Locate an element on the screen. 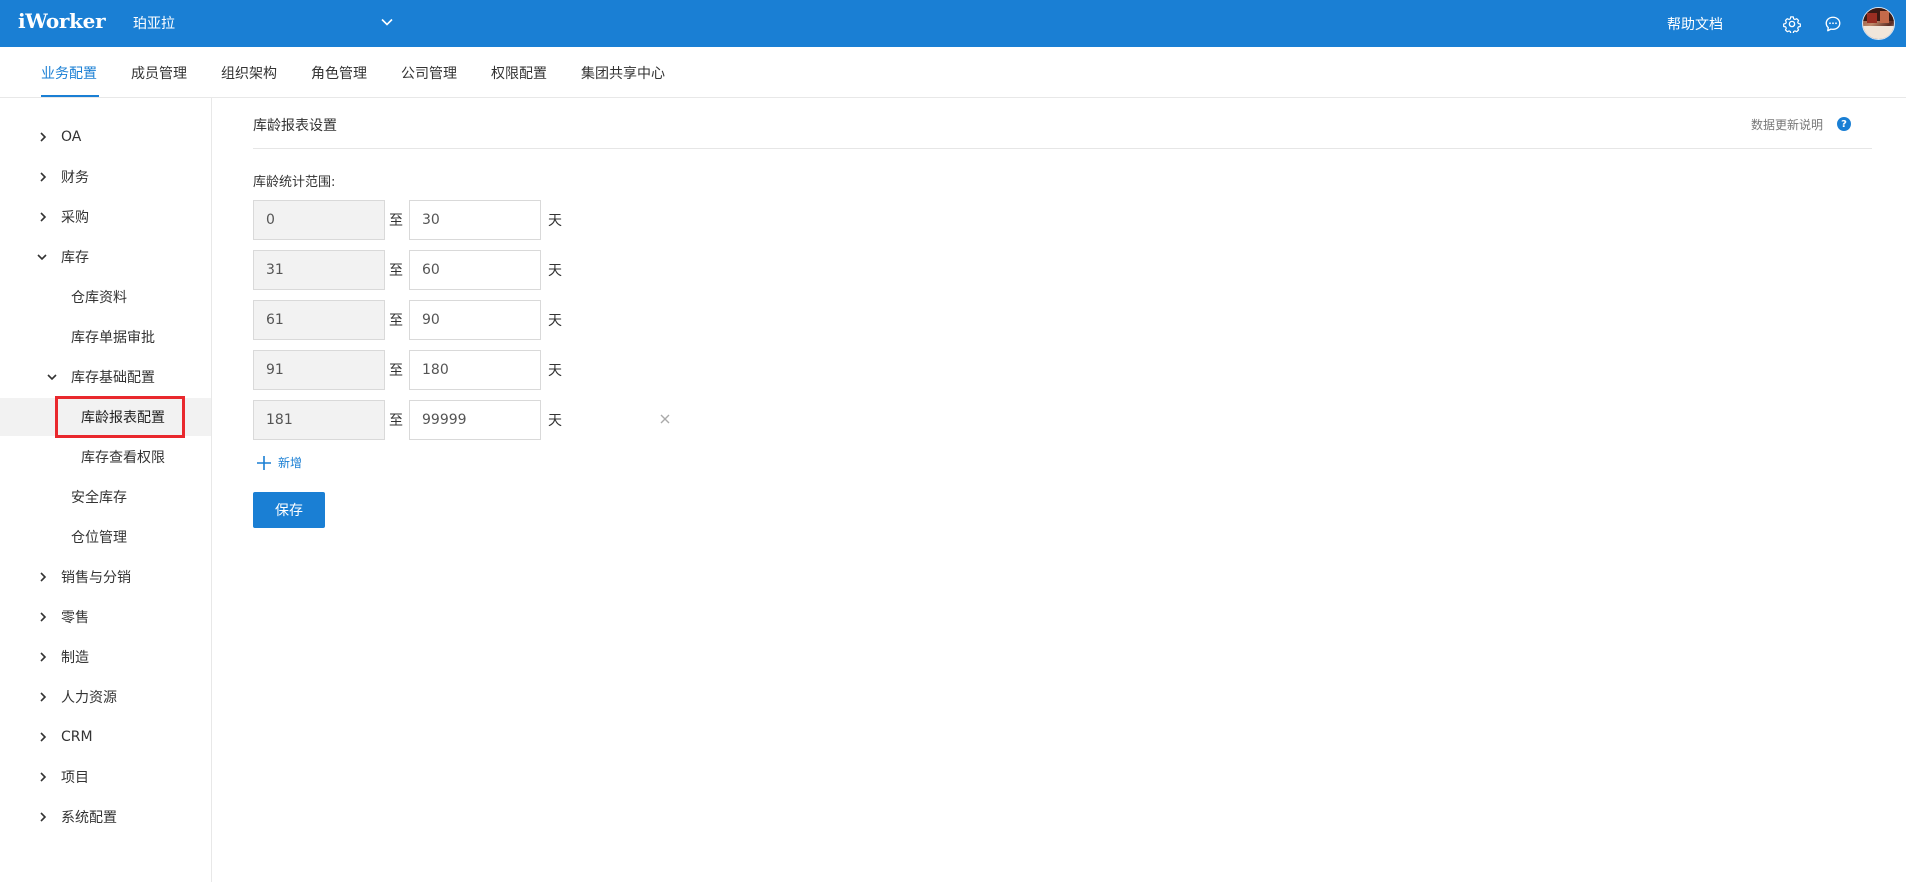 Image resolution: width=1906 pixels, height=882 pixels. range-to-input: 90 is located at coordinates (475, 320).